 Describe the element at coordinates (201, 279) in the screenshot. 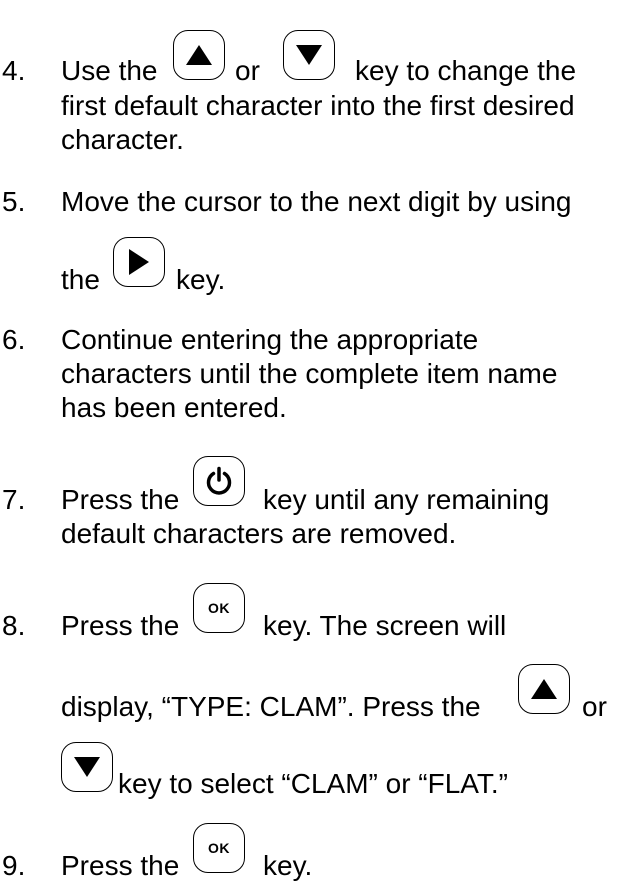

I see `step-5-text-b: key.` at that location.